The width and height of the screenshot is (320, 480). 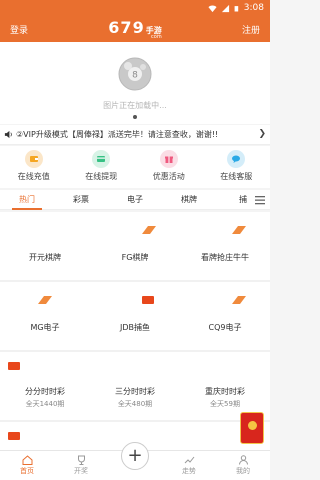 I want to click on wifi-icon, so click(x=212, y=8).